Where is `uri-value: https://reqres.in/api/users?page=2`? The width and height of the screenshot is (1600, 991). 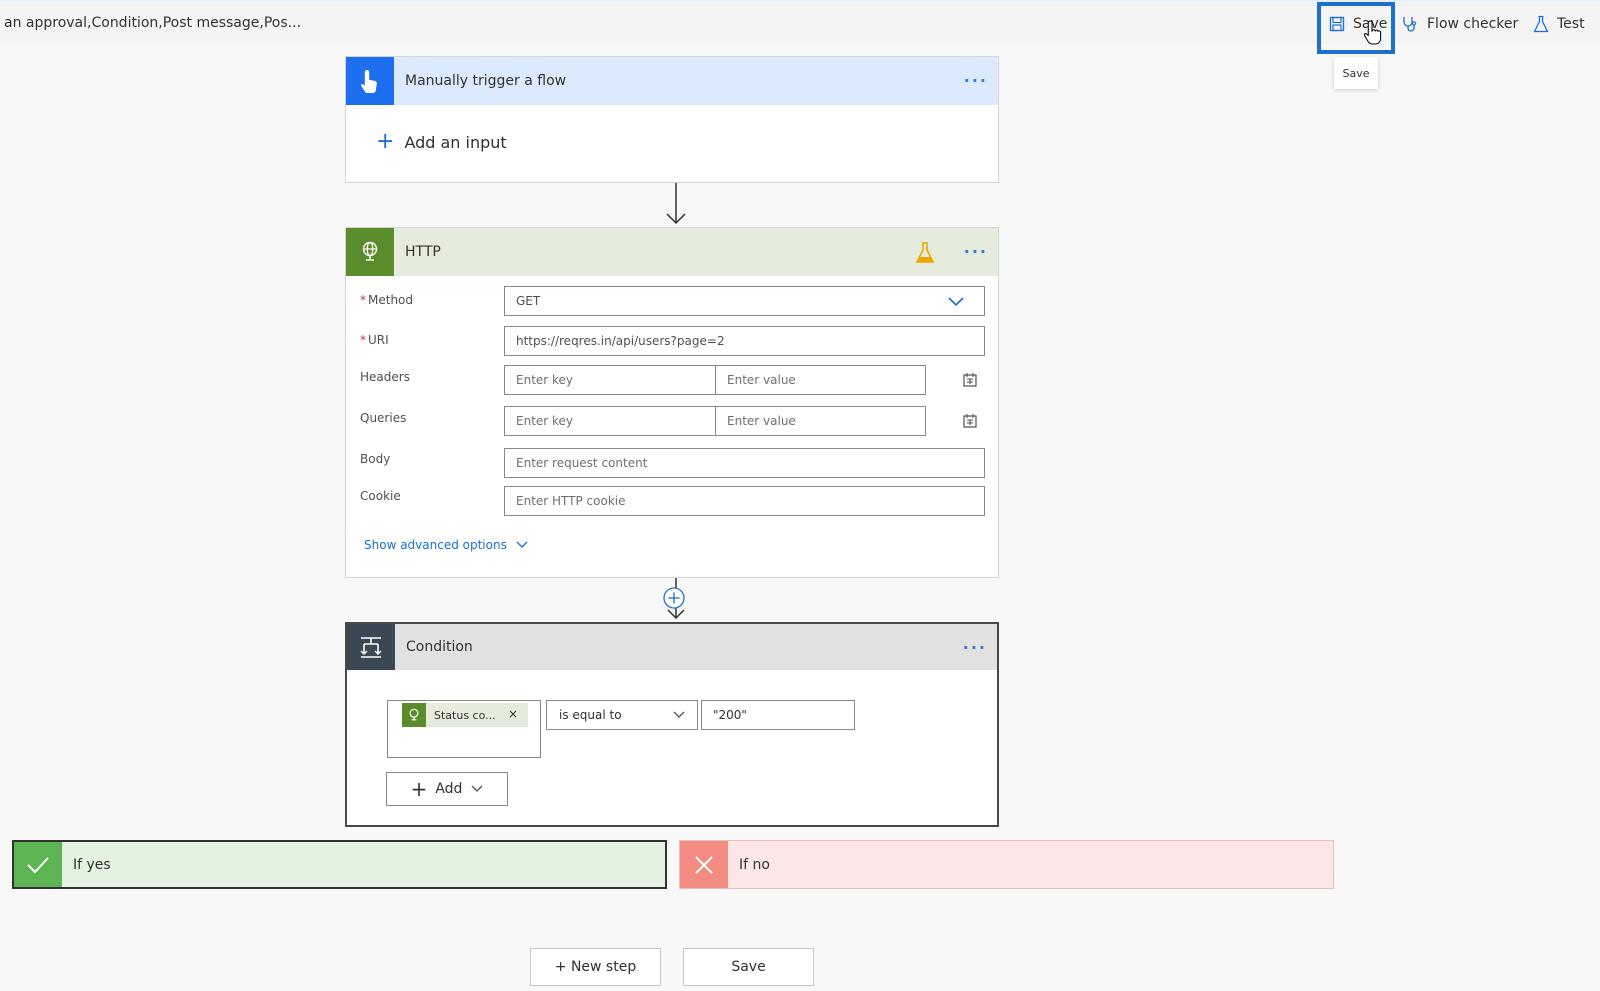
uri-value: https://reqres.in/api/users?page=2 is located at coordinates (620, 341).